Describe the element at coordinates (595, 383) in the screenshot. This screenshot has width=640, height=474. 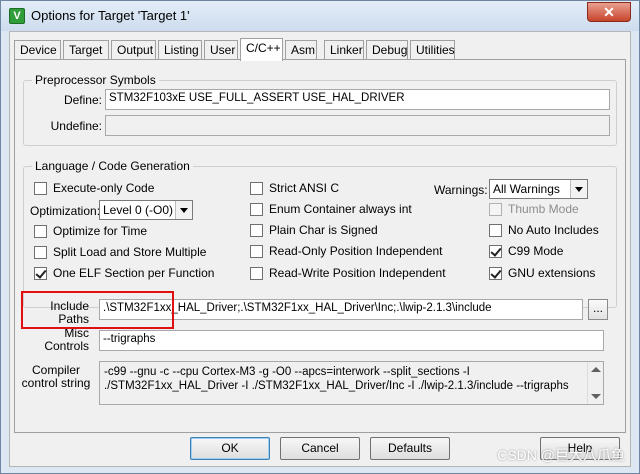
I see `compiler-control-scrollbar` at that location.